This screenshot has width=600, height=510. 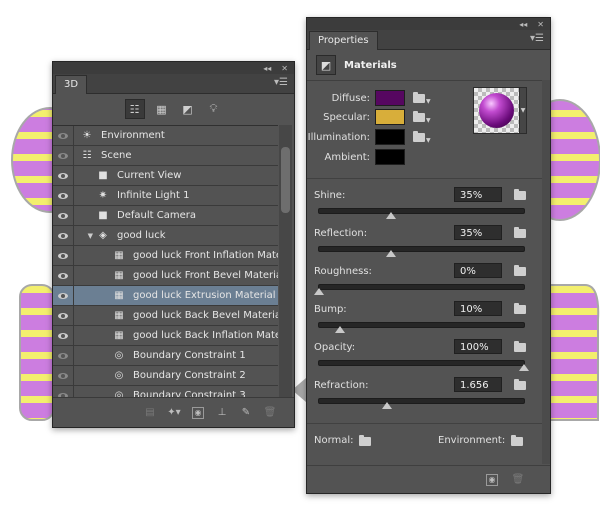 I want to click on slider-label: Shine:, so click(x=330, y=195).